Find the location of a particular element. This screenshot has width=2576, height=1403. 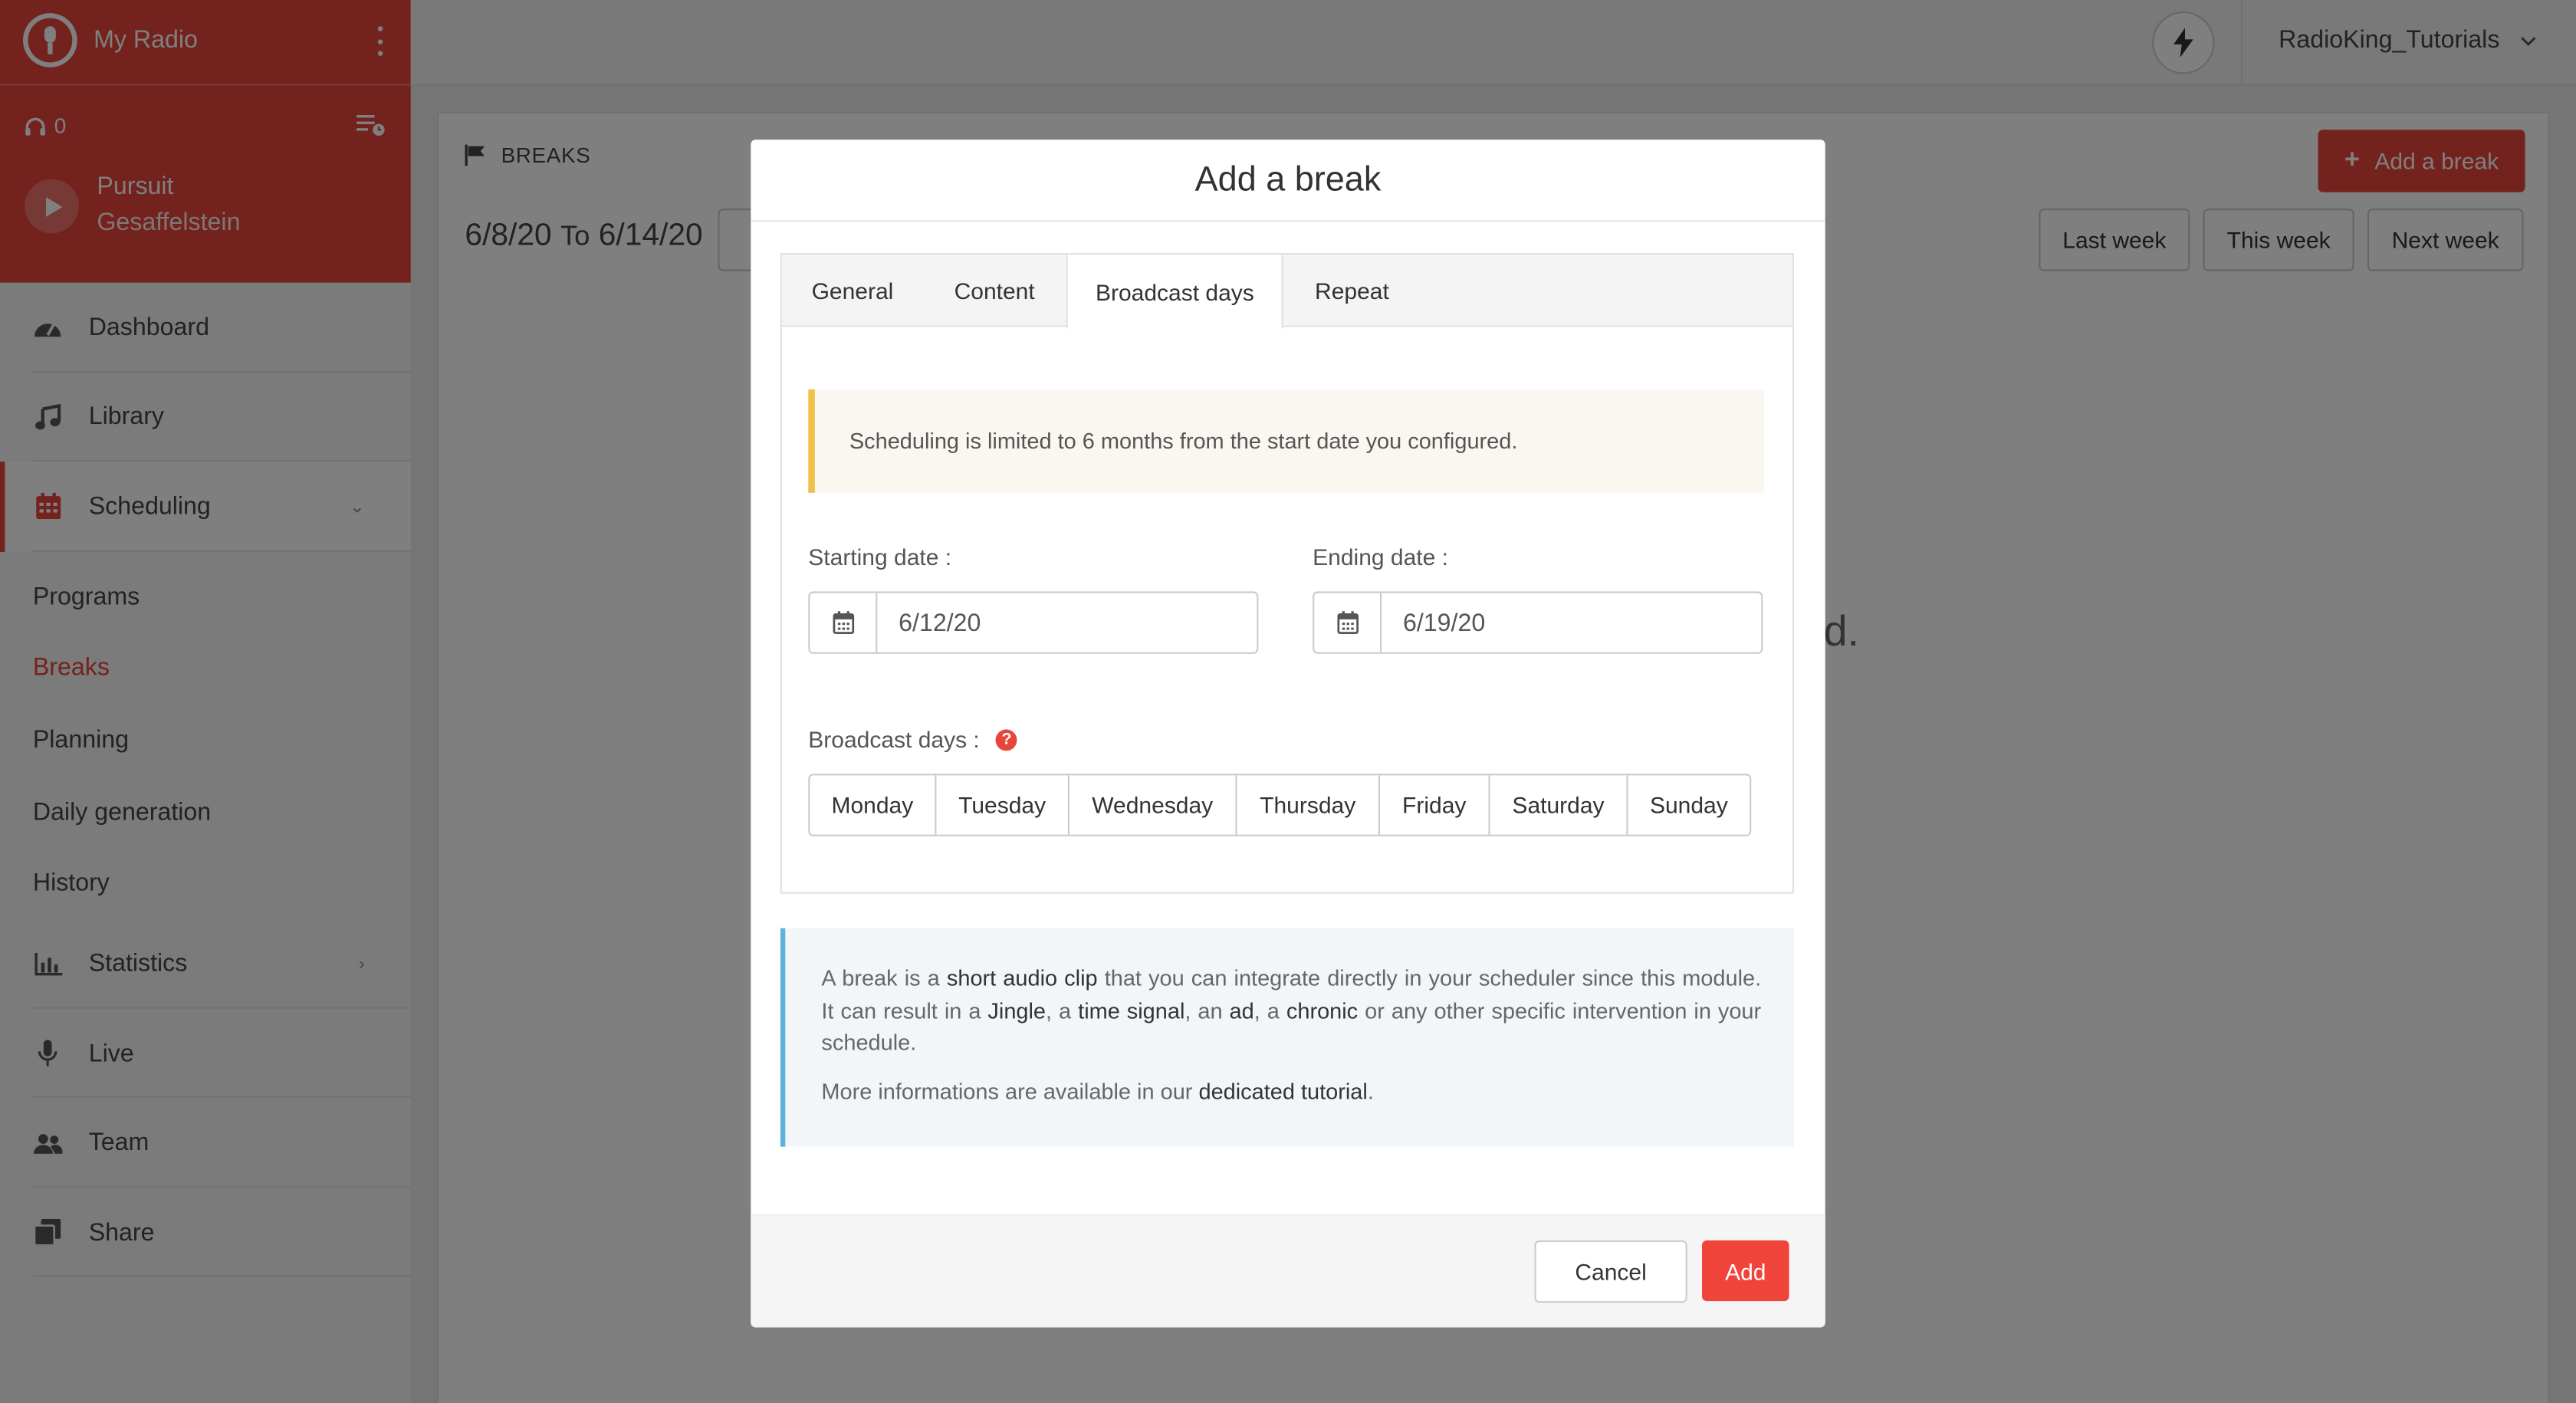

starting-date-field is located at coordinates (1033, 623).